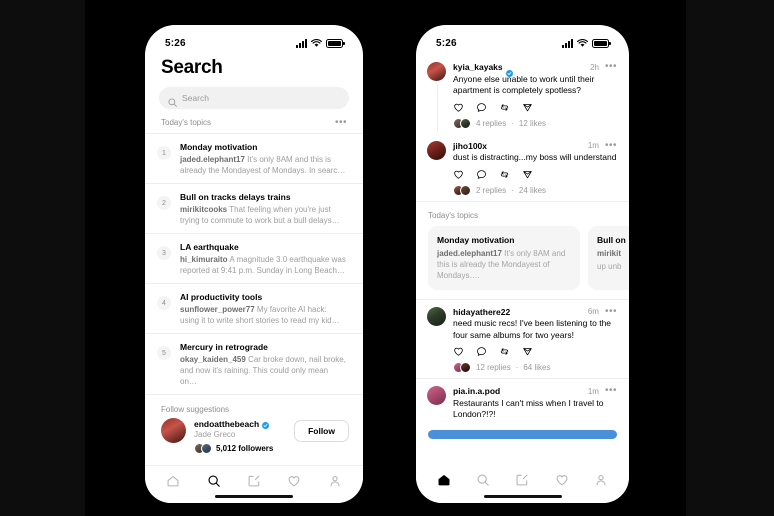 This screenshot has height=516, width=774. Describe the element at coordinates (535, 391) in the screenshot. I see `post-header: pia.in.a.pod 1m •••` at that location.